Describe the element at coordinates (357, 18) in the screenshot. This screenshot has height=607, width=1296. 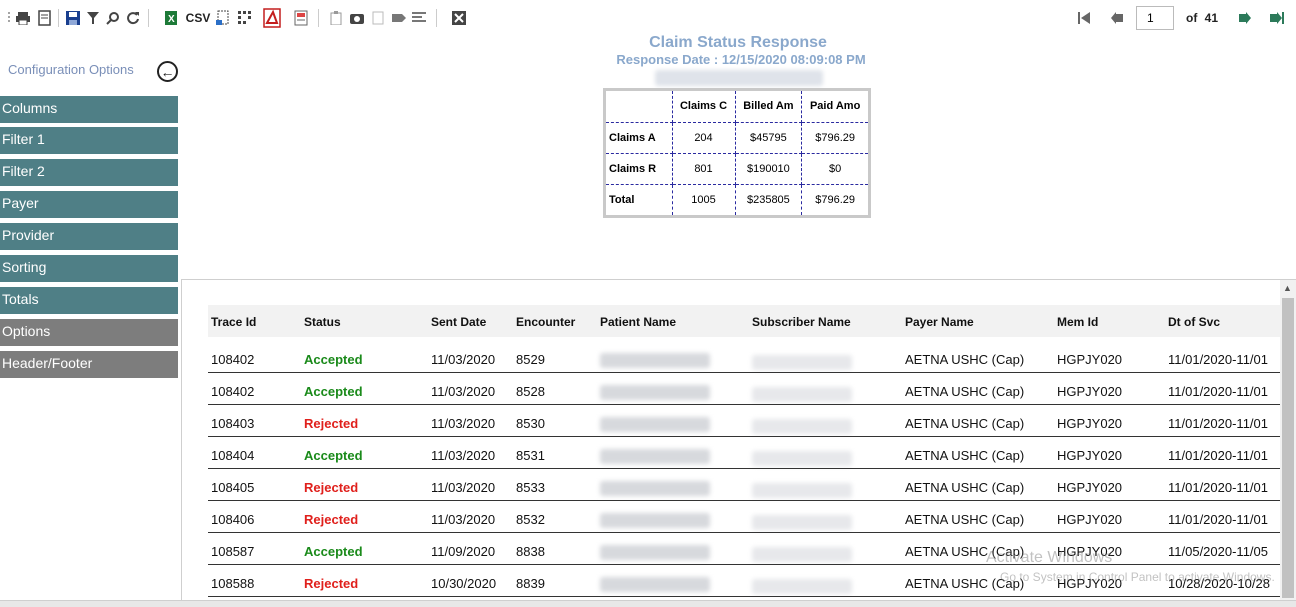
I see `camera-icon` at that location.